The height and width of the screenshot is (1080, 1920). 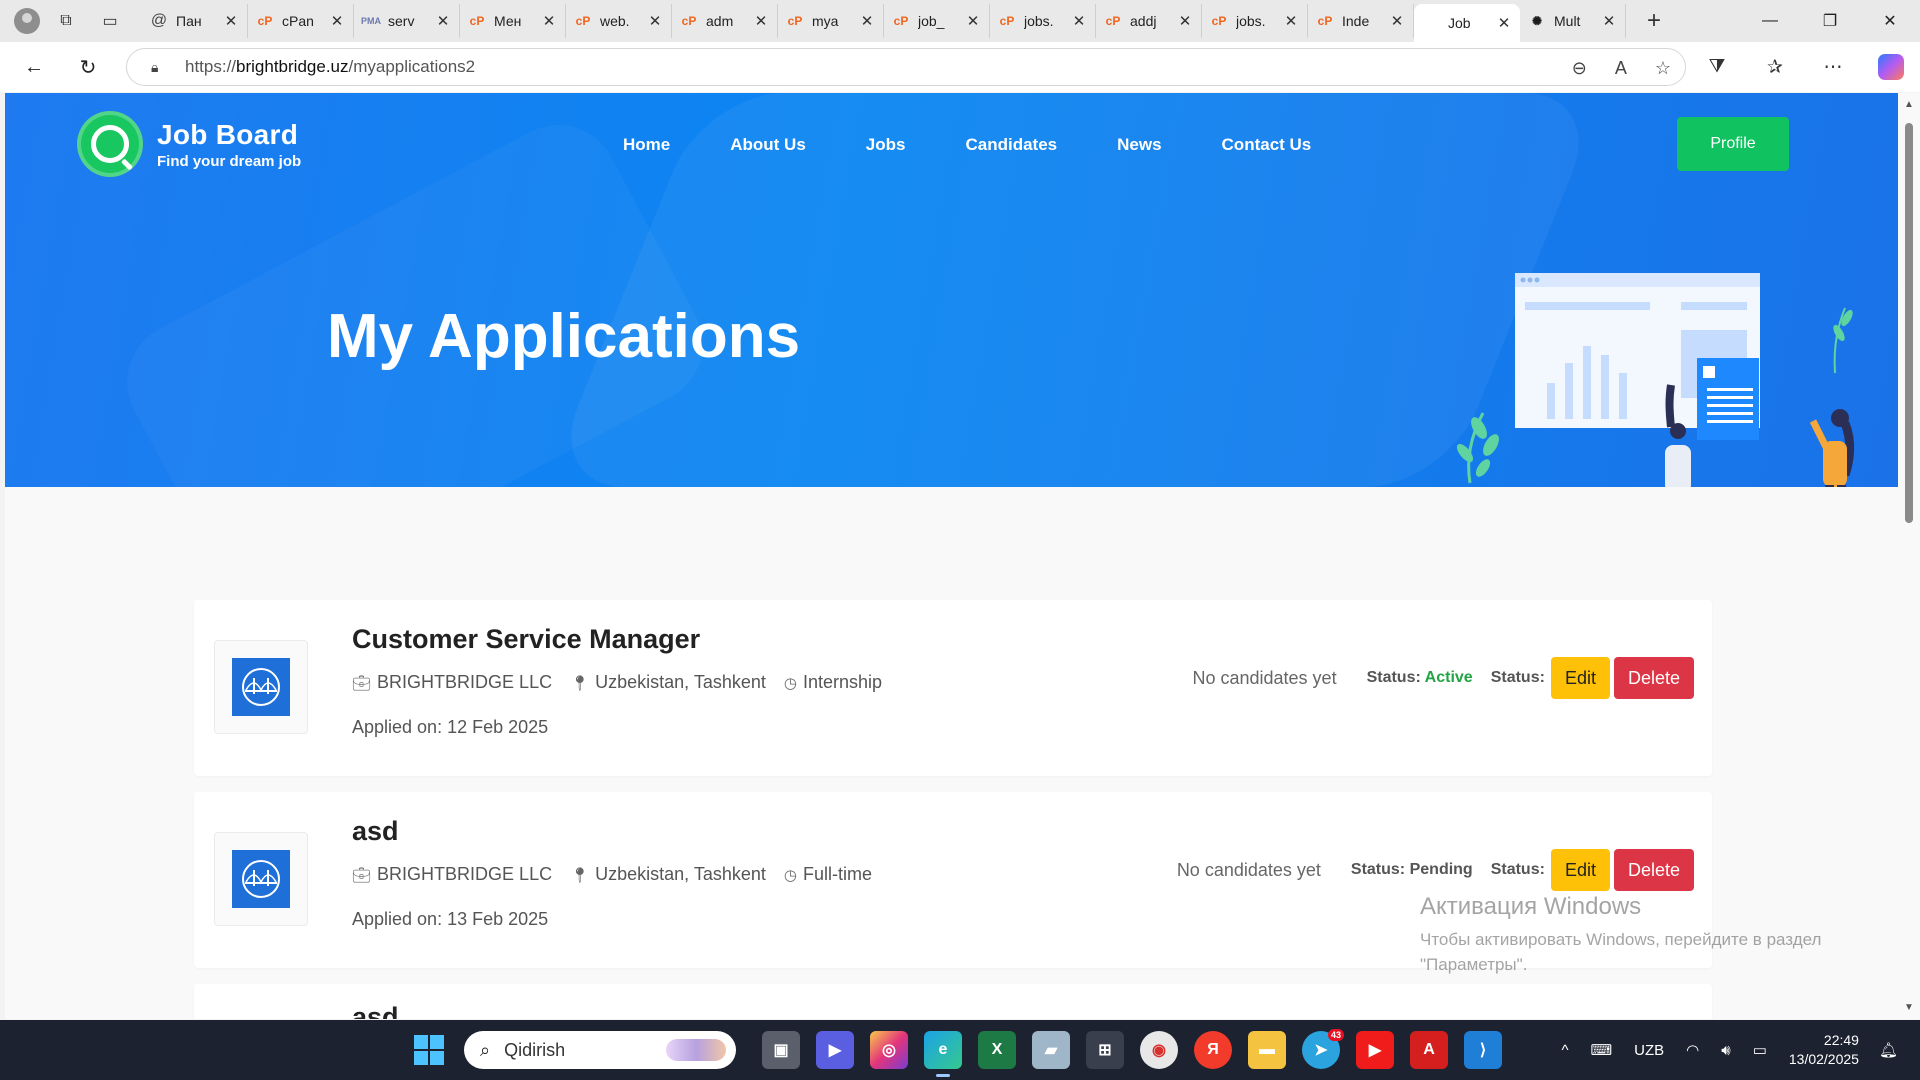 I want to click on taskbar-search: ⌕ Qidirish, so click(x=600, y=1050).